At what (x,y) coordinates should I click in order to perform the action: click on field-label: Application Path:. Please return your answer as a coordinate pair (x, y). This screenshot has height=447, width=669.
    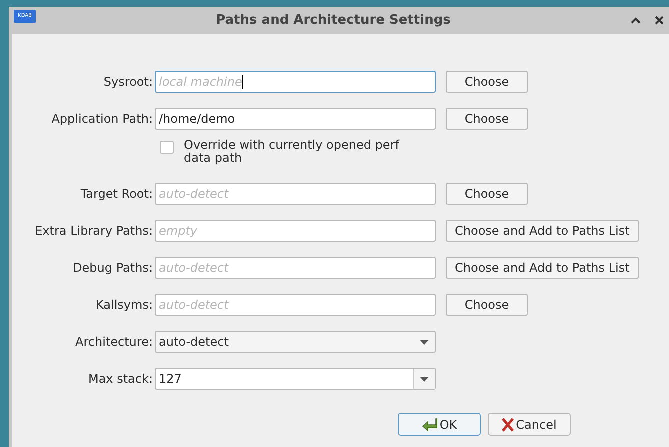
    Looking at the image, I should click on (102, 119).